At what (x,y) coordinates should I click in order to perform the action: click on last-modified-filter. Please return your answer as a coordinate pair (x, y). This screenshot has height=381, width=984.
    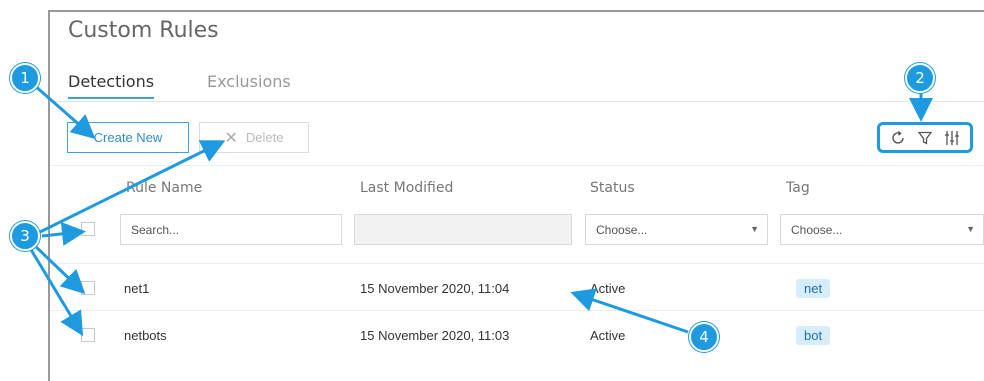
    Looking at the image, I should click on (463, 229).